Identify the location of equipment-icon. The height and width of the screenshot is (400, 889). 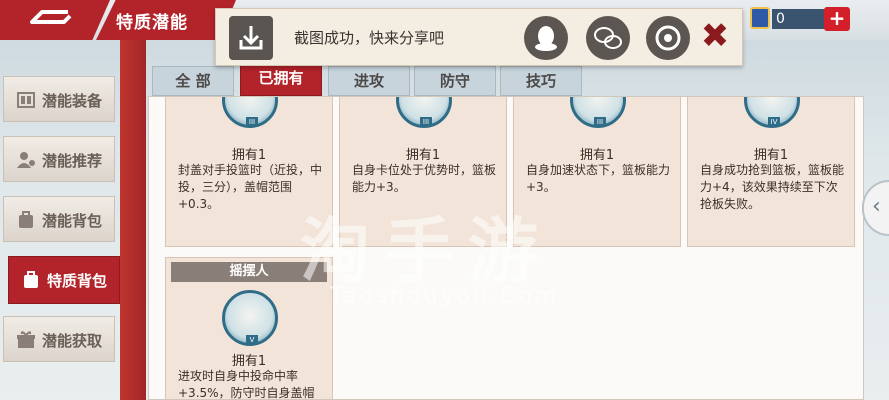
(26, 100).